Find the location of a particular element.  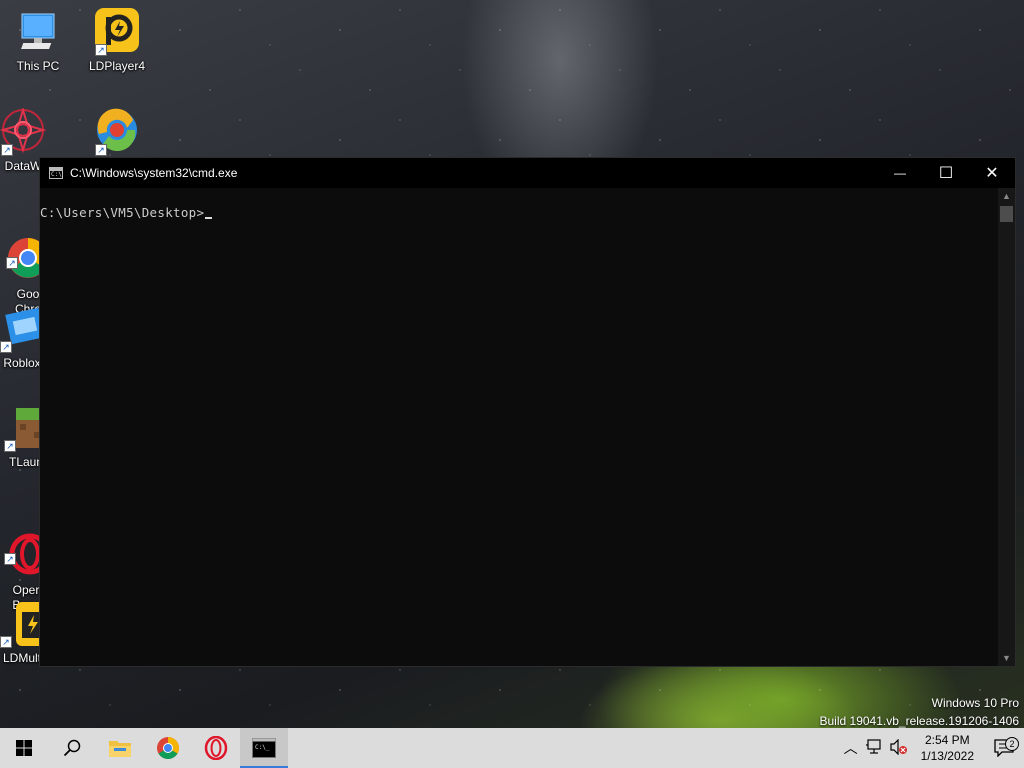

search-icon is located at coordinates (72, 748).